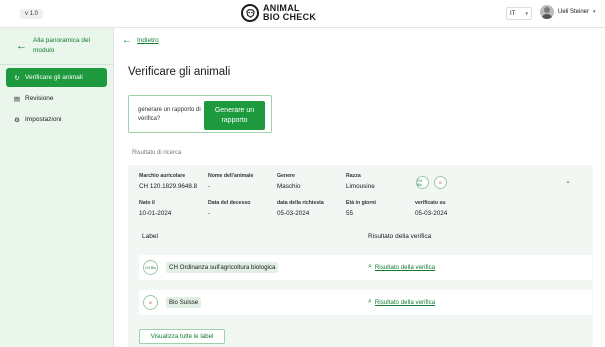 The image size is (605, 347). What do you see at coordinates (286, 176) in the screenshot?
I see `field-key: Genere` at bounding box center [286, 176].